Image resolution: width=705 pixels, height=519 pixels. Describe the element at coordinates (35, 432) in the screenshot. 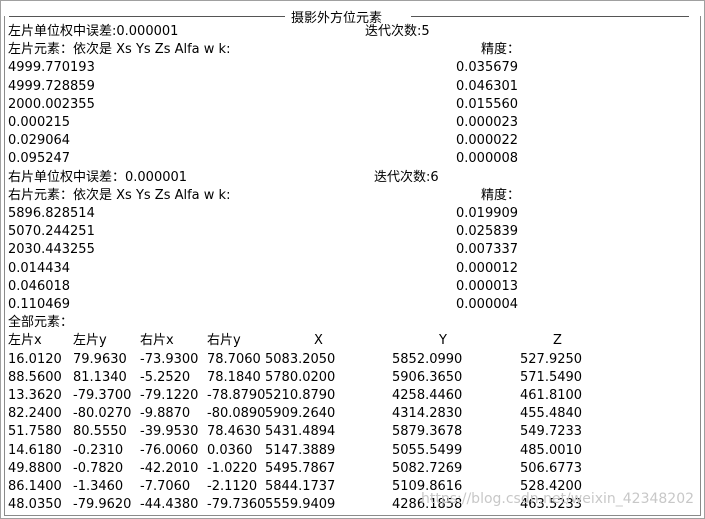

I see `table-cell: 51.7580` at that location.